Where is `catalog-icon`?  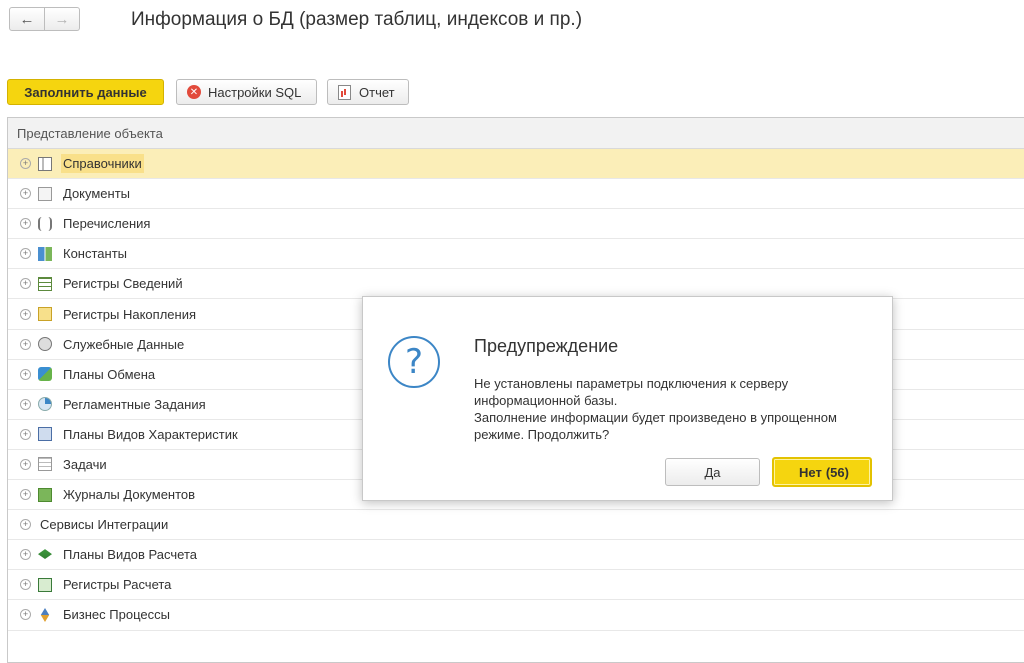 catalog-icon is located at coordinates (45, 163).